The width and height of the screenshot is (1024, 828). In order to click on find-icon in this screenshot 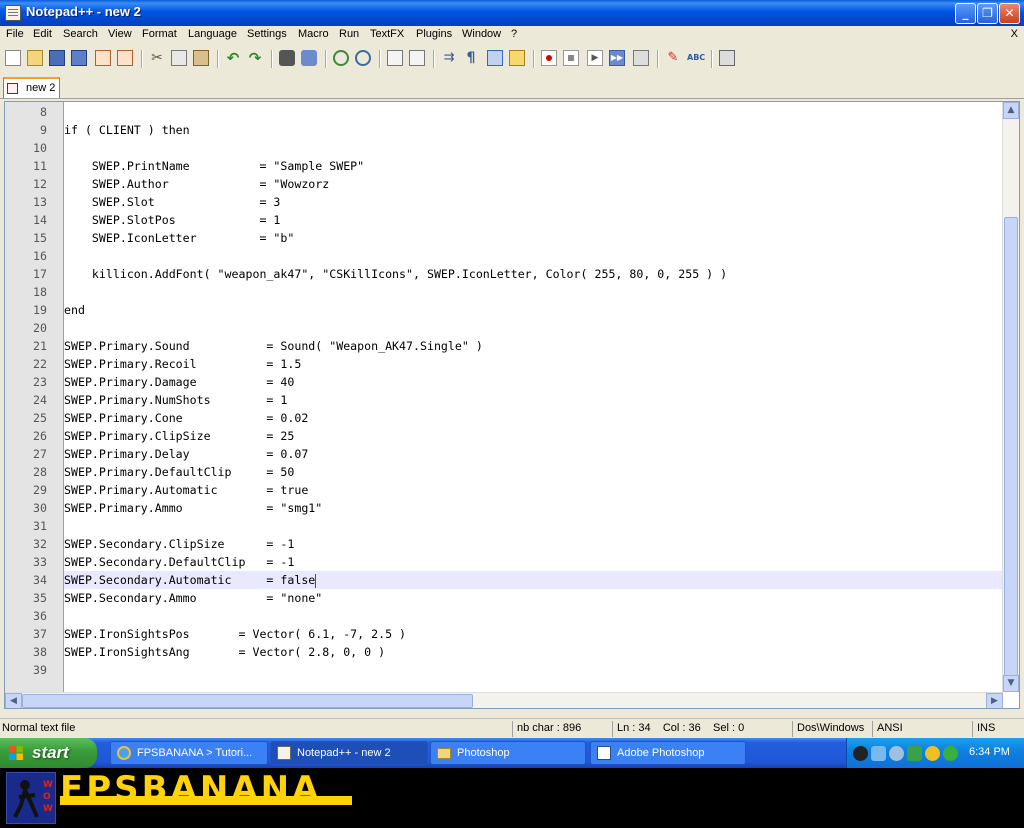, I will do `click(287, 58)`.